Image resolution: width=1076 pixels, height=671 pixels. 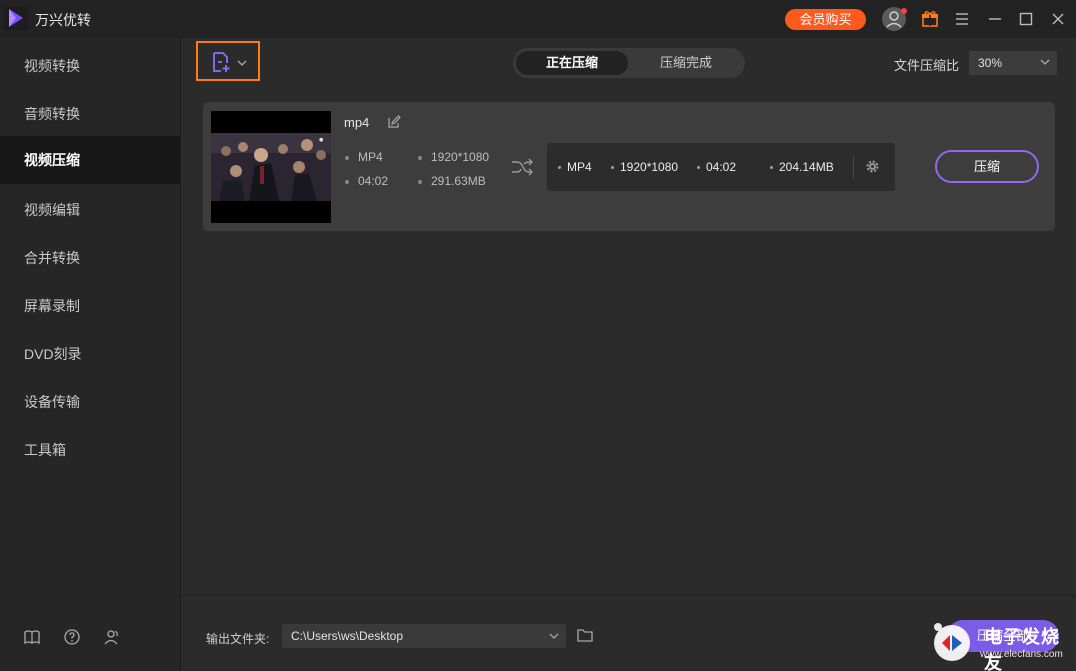 I want to click on sidebar-item-toolbox: 工具箱, so click(x=90, y=450).